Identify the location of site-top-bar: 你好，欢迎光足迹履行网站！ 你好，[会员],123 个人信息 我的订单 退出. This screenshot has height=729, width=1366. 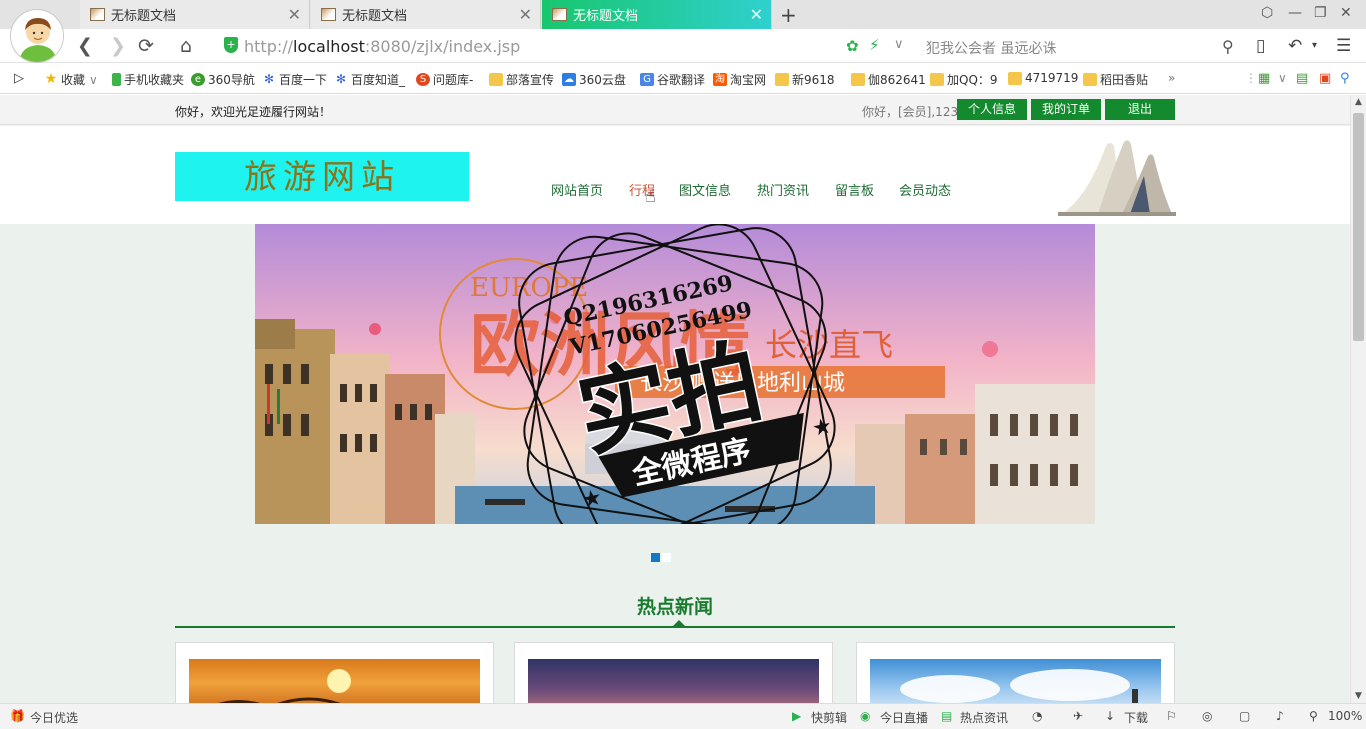
(675, 110).